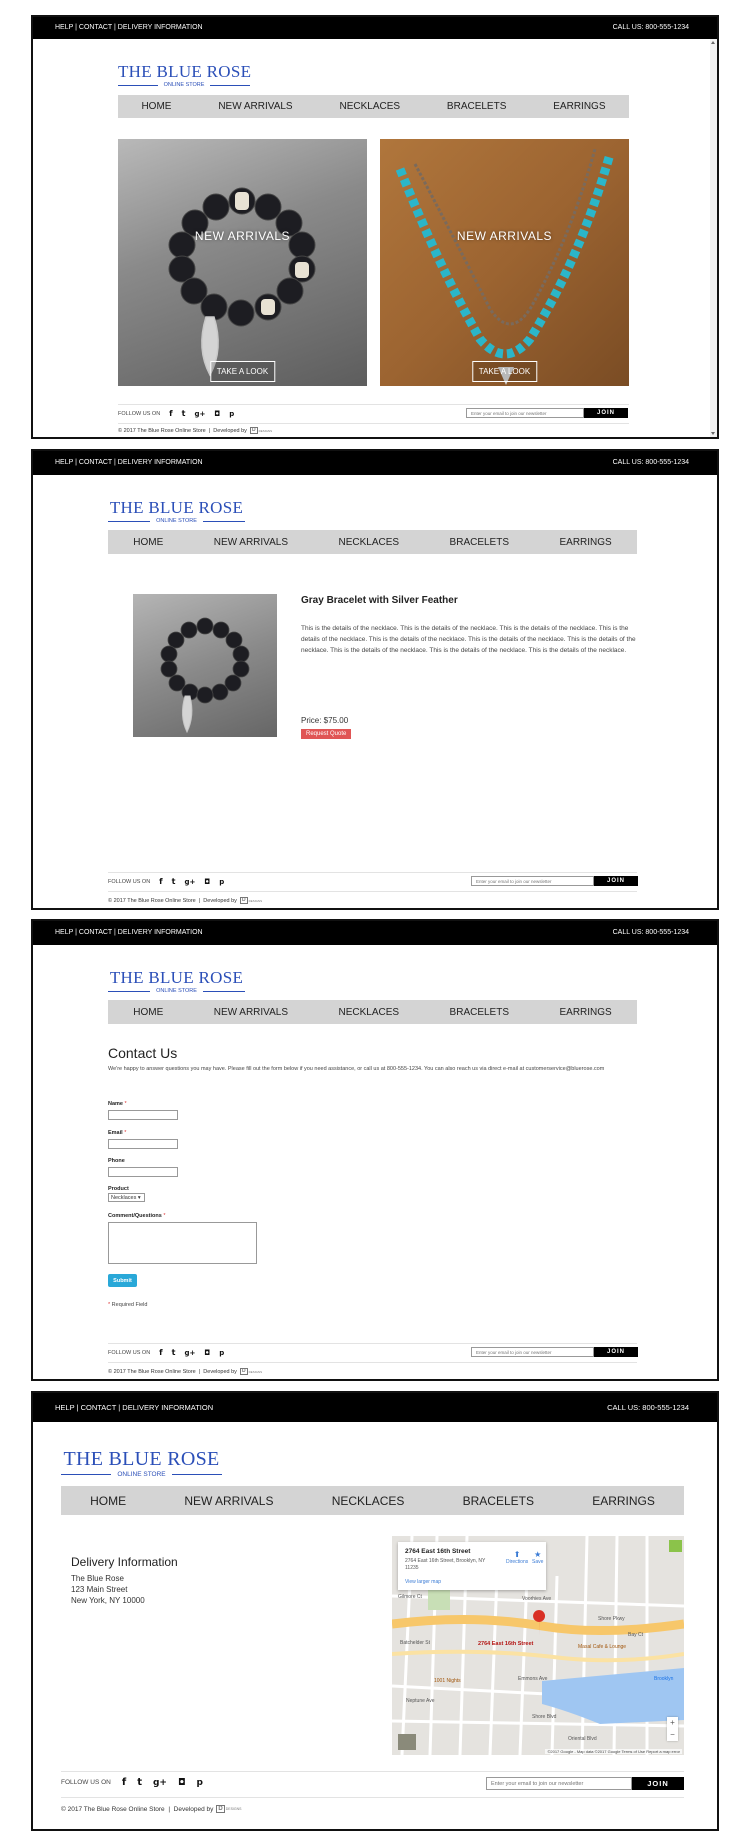  What do you see at coordinates (325, 720) in the screenshot?
I see `product-price: Price: $75.00` at bounding box center [325, 720].